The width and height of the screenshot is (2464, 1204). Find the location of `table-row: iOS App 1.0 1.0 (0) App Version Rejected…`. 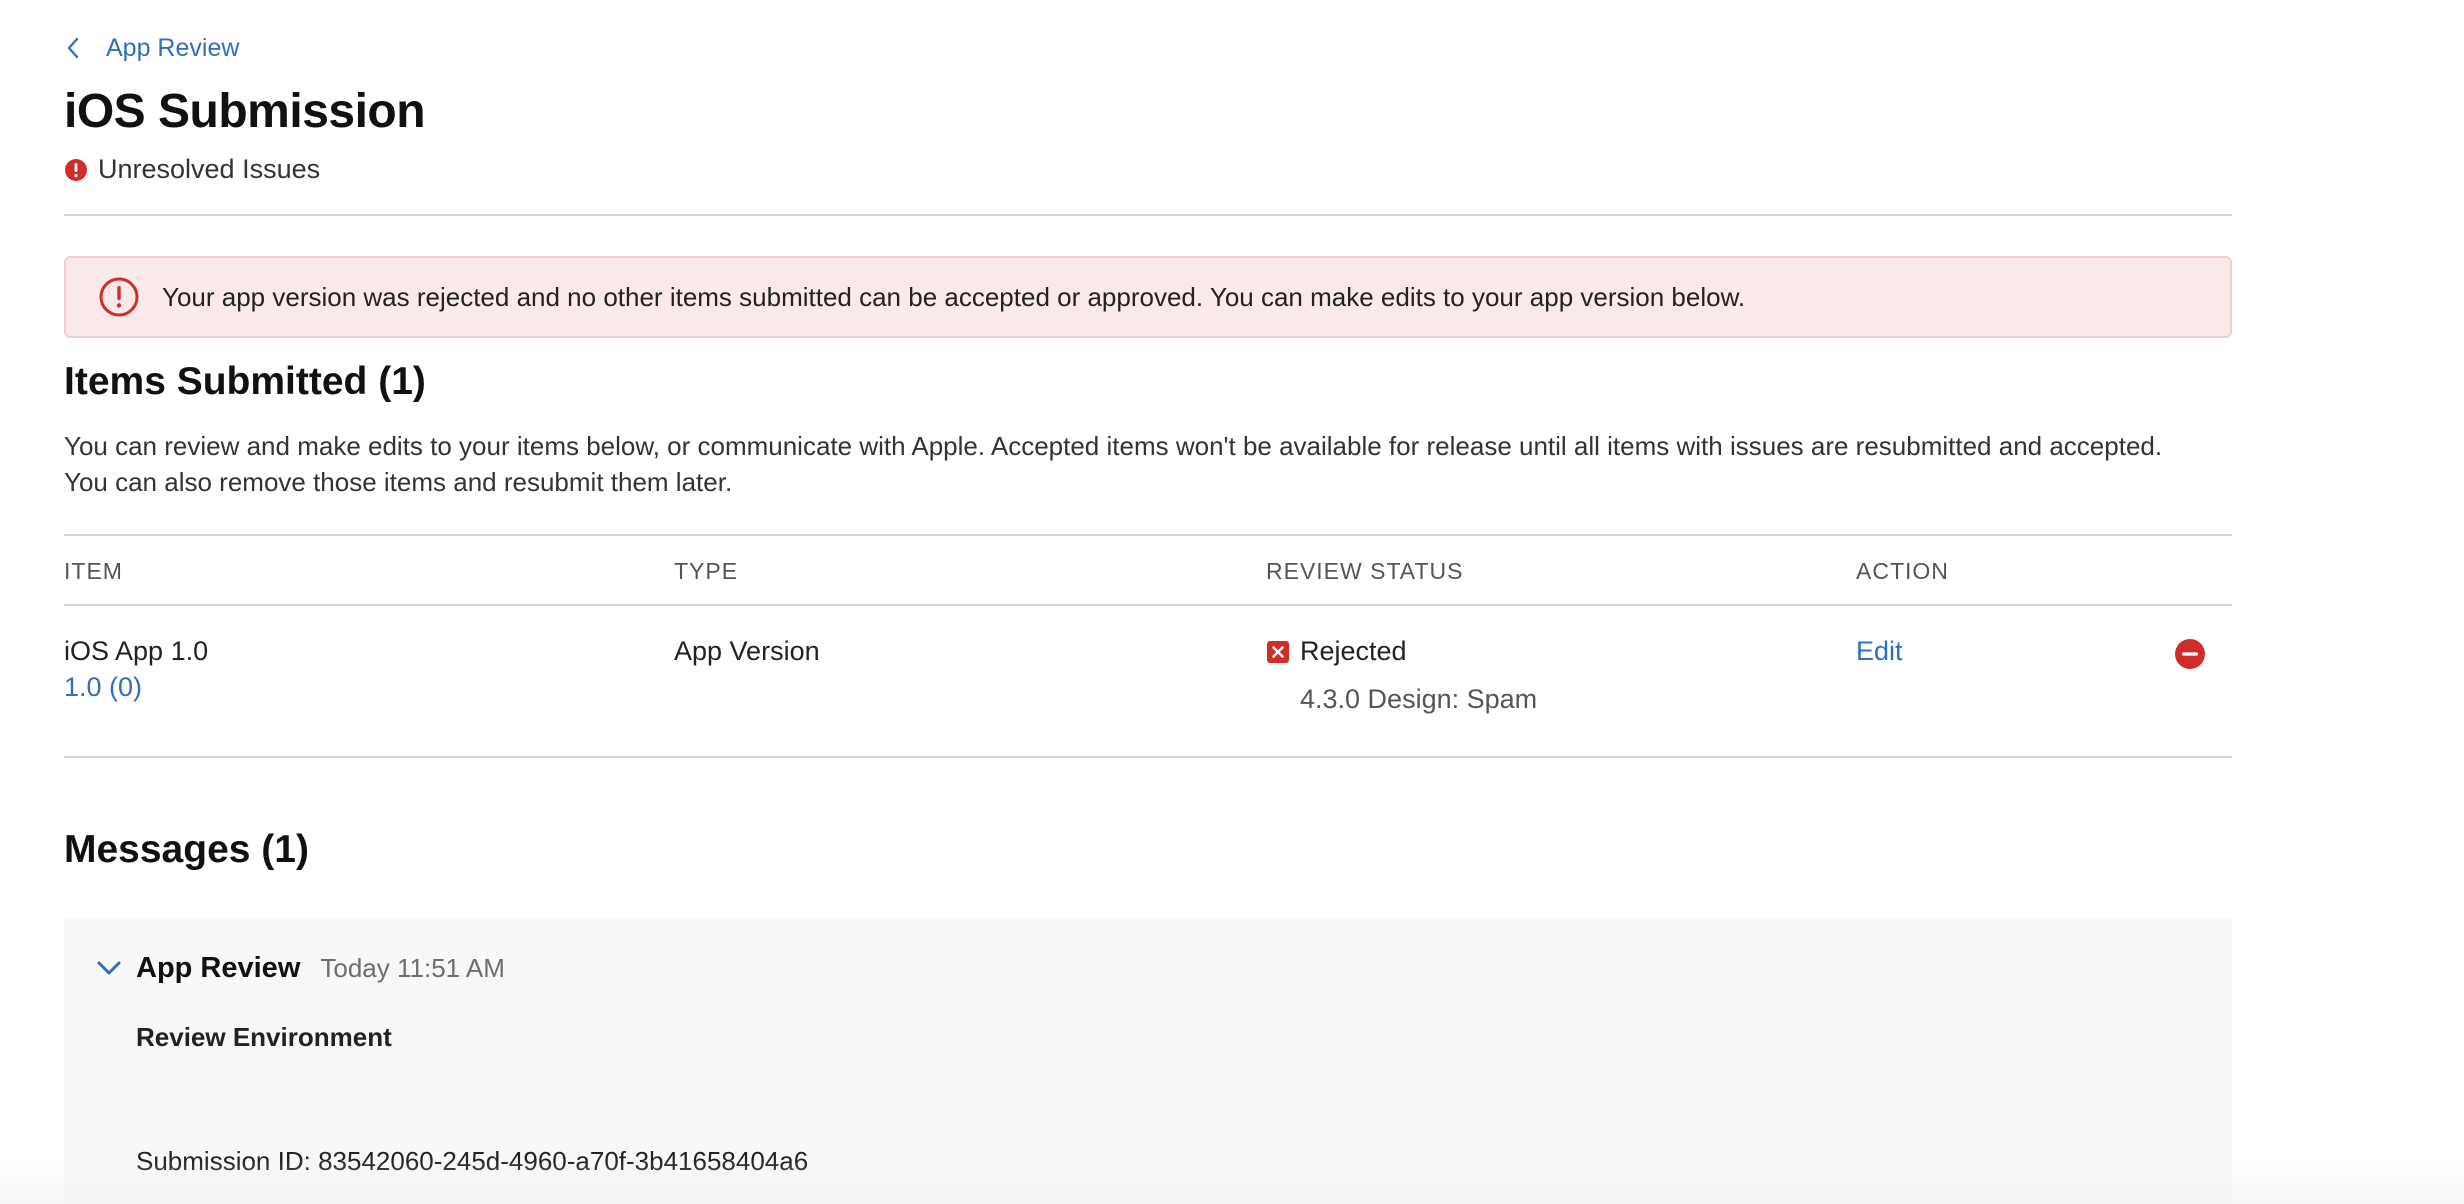

table-row: iOS App 1.0 1.0 (0) App Version Rejected… is located at coordinates (1148, 681).